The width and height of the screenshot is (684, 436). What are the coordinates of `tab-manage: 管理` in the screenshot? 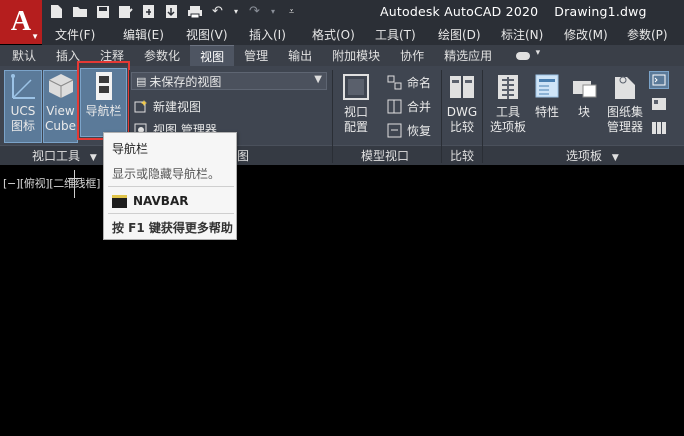 It's located at (256, 55).